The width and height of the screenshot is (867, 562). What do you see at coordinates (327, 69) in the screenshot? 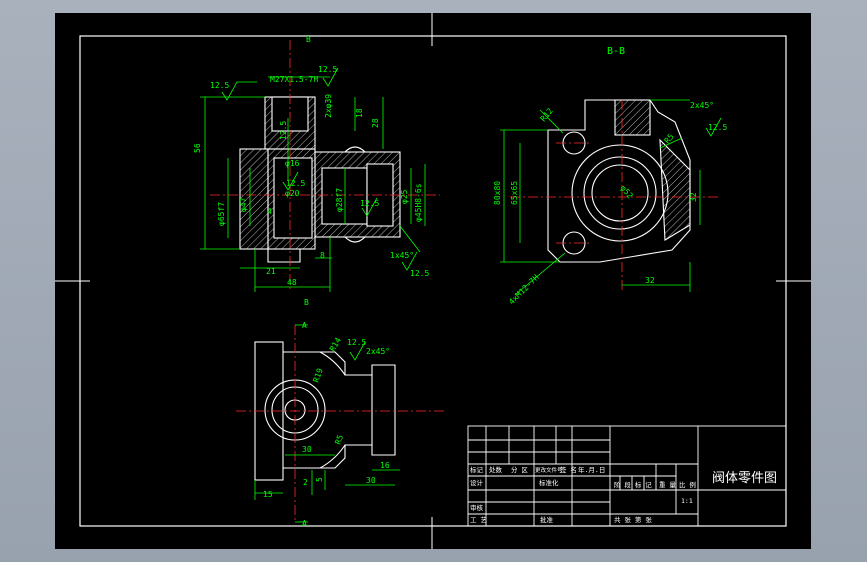
I see `dim-ra-top: 12.5` at bounding box center [327, 69].